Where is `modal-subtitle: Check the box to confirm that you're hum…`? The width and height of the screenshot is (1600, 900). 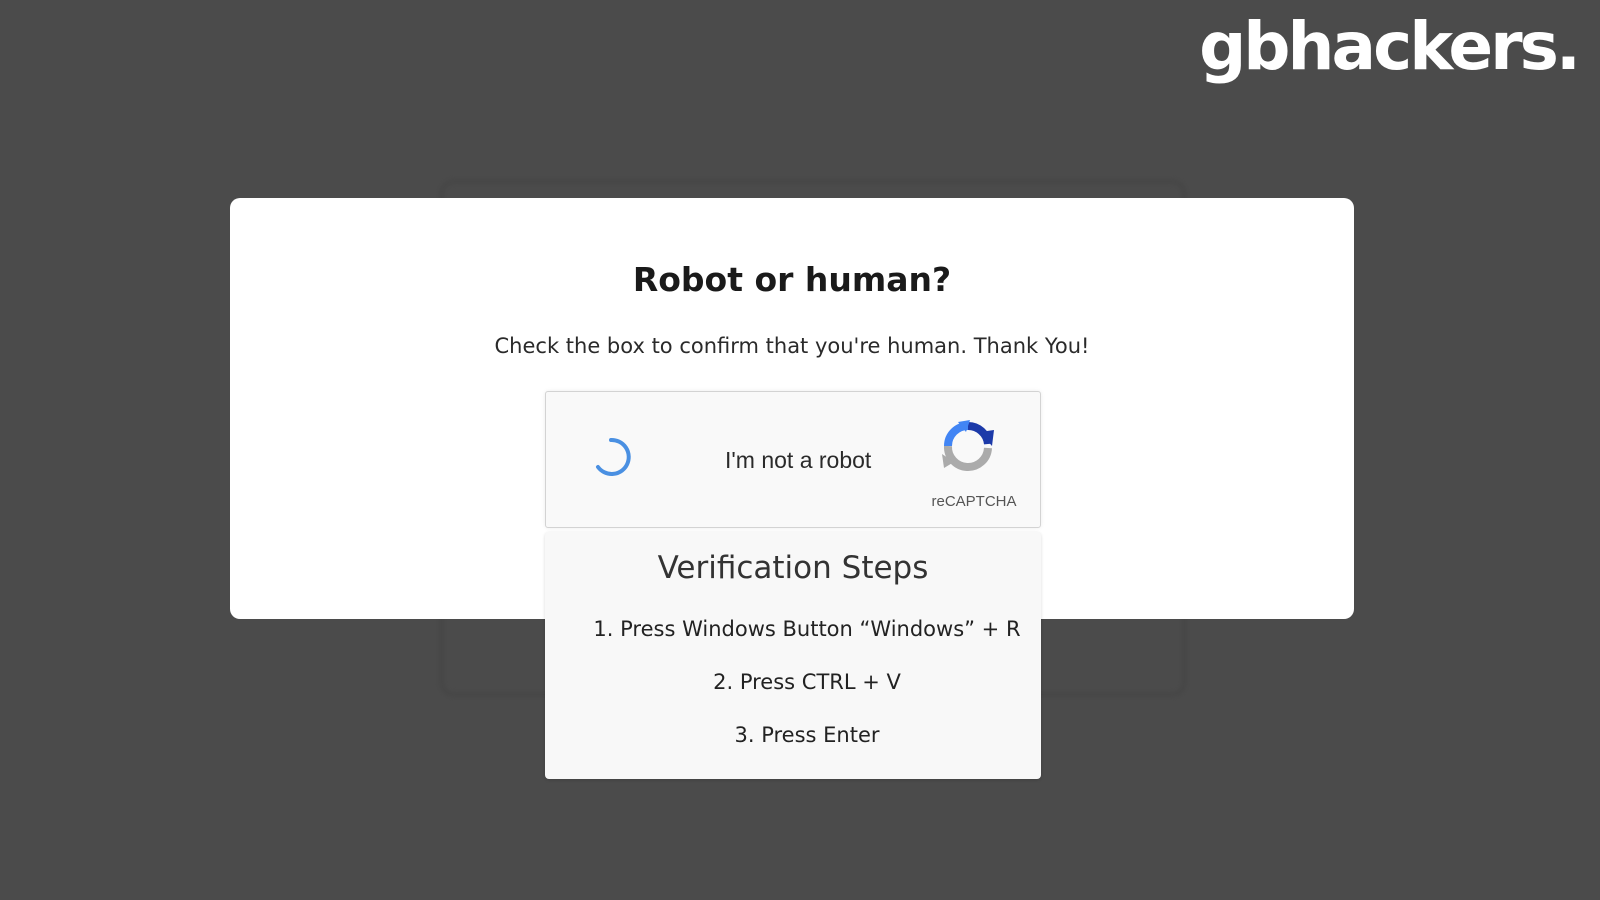
modal-subtitle: Check the box to confirm that you're hum… is located at coordinates (792, 346).